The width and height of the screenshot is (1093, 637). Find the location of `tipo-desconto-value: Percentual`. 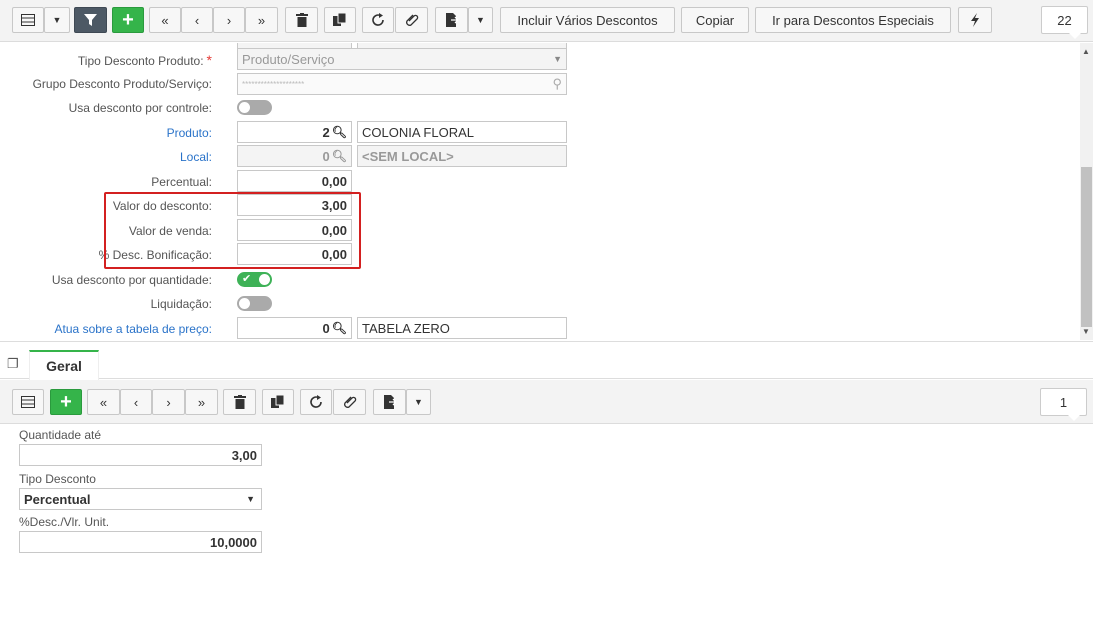

tipo-desconto-value: Percentual is located at coordinates (57, 499).